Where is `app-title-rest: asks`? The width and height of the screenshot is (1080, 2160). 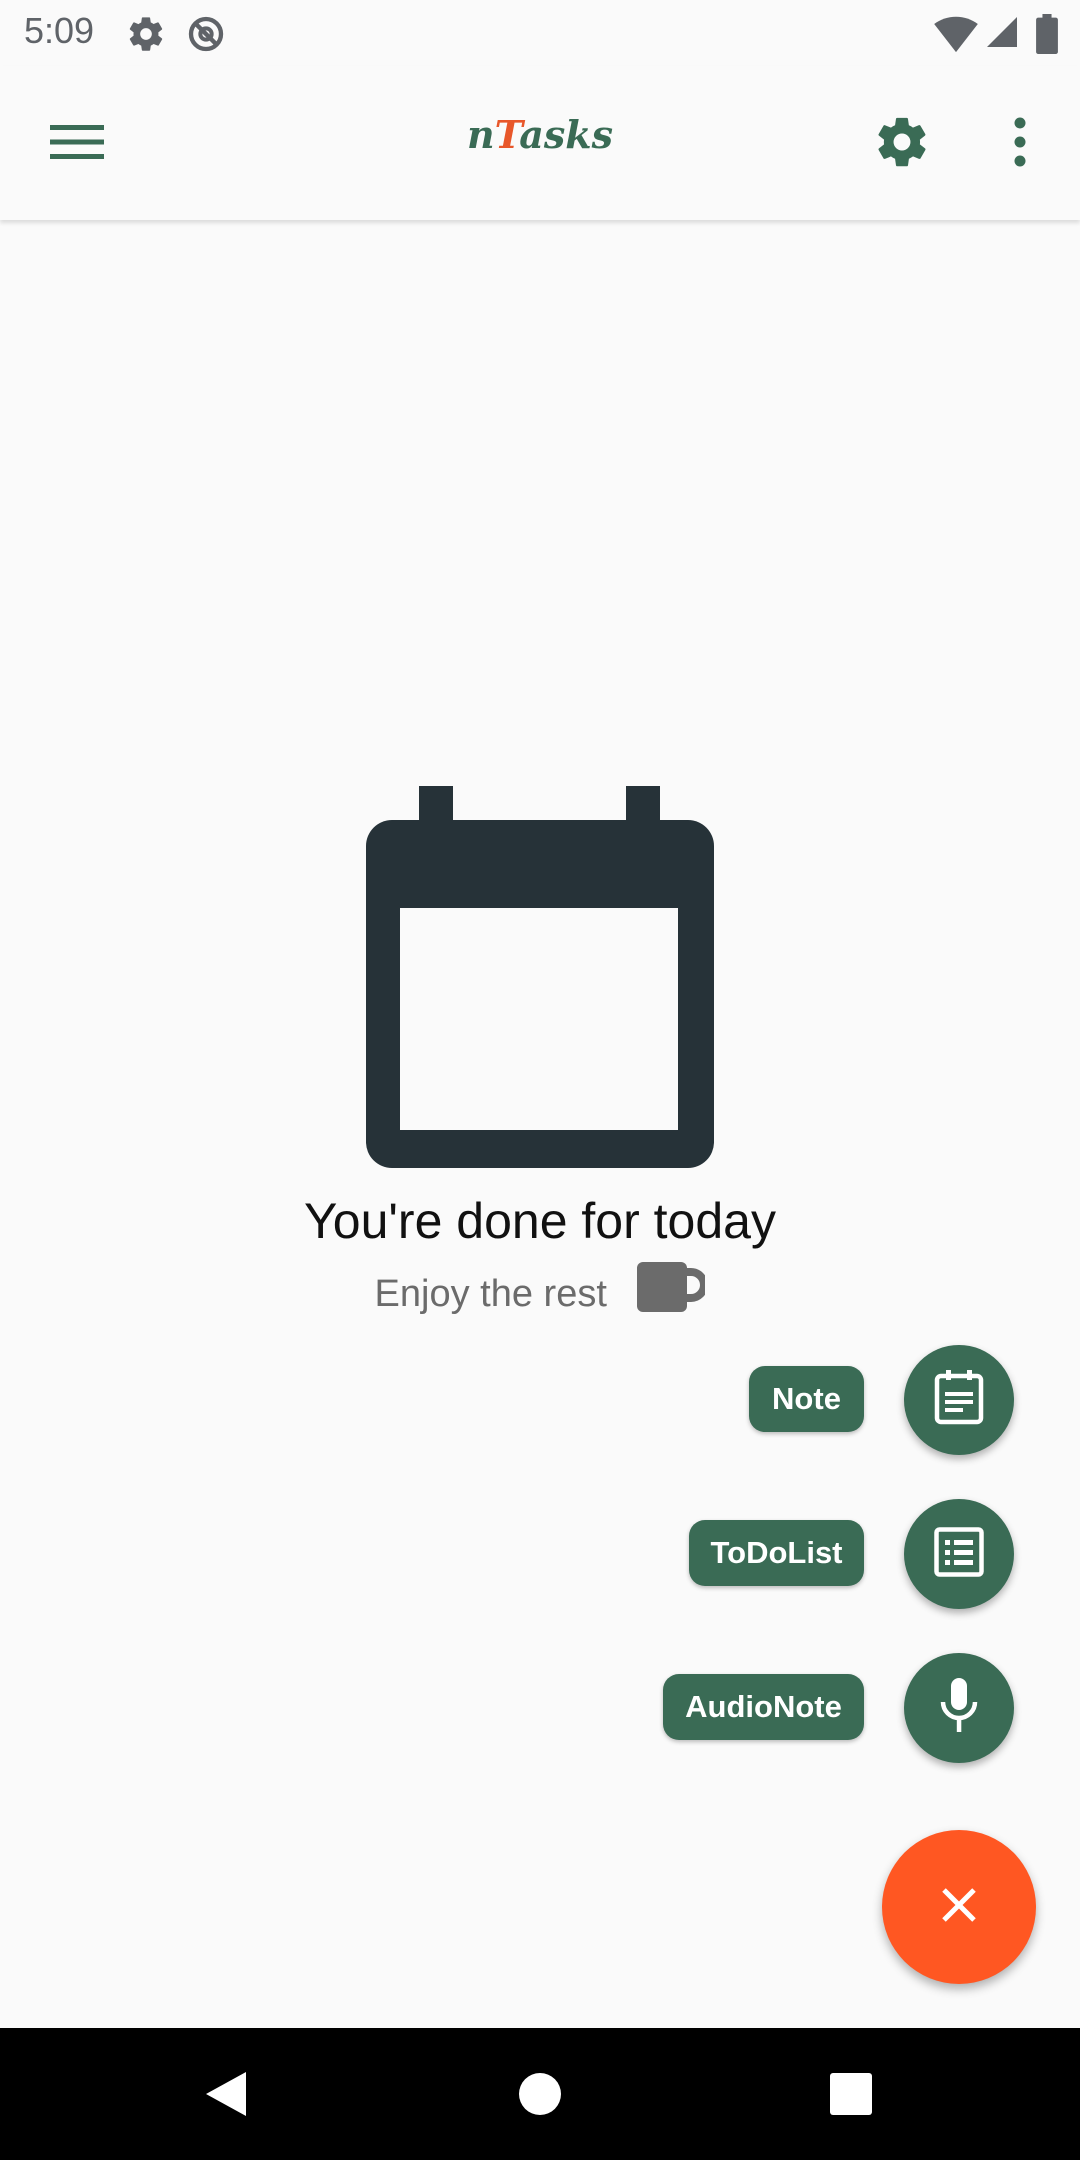 app-title-rest: asks is located at coordinates (566, 134).